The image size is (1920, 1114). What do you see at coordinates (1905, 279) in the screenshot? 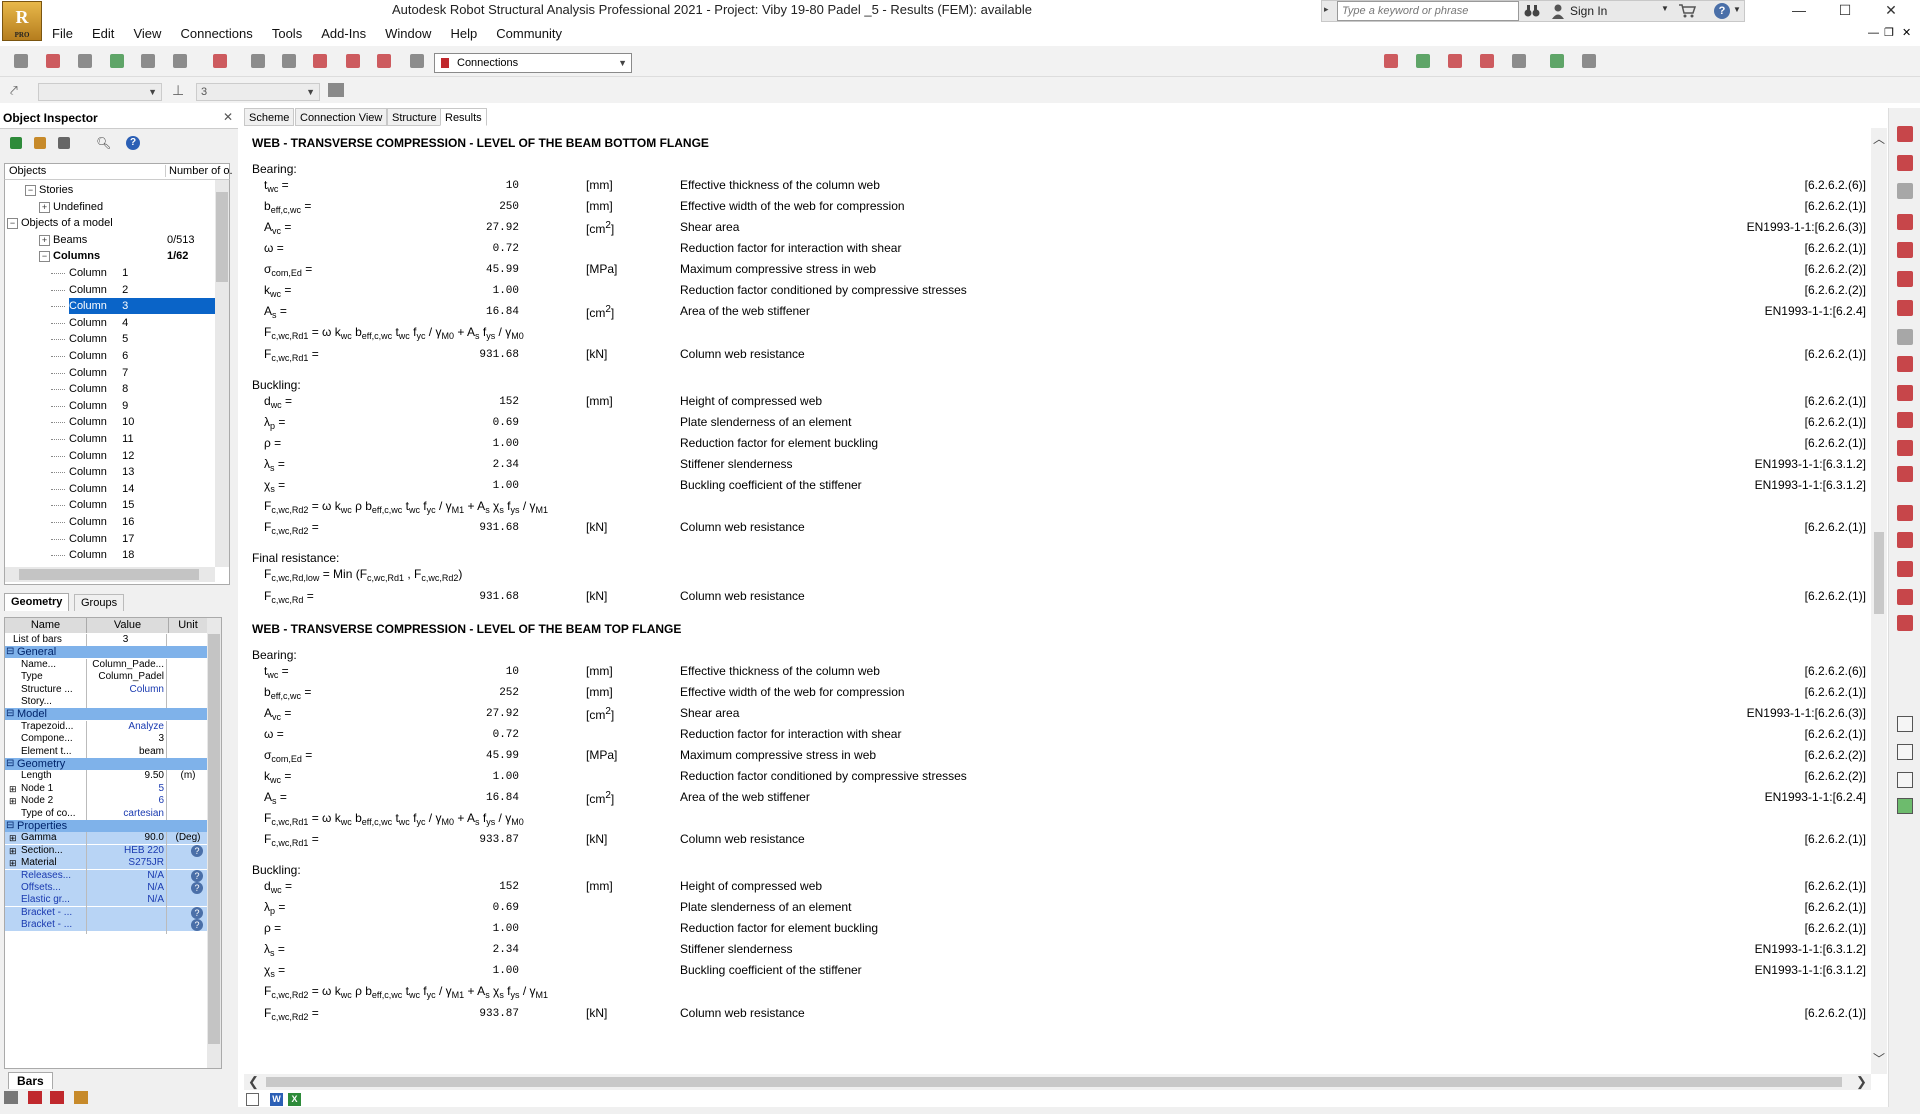
I see `gusset-icon` at bounding box center [1905, 279].